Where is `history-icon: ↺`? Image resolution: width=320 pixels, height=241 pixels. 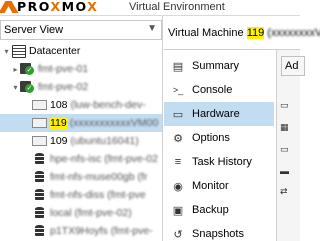 history-icon: ↺ is located at coordinates (178, 234).